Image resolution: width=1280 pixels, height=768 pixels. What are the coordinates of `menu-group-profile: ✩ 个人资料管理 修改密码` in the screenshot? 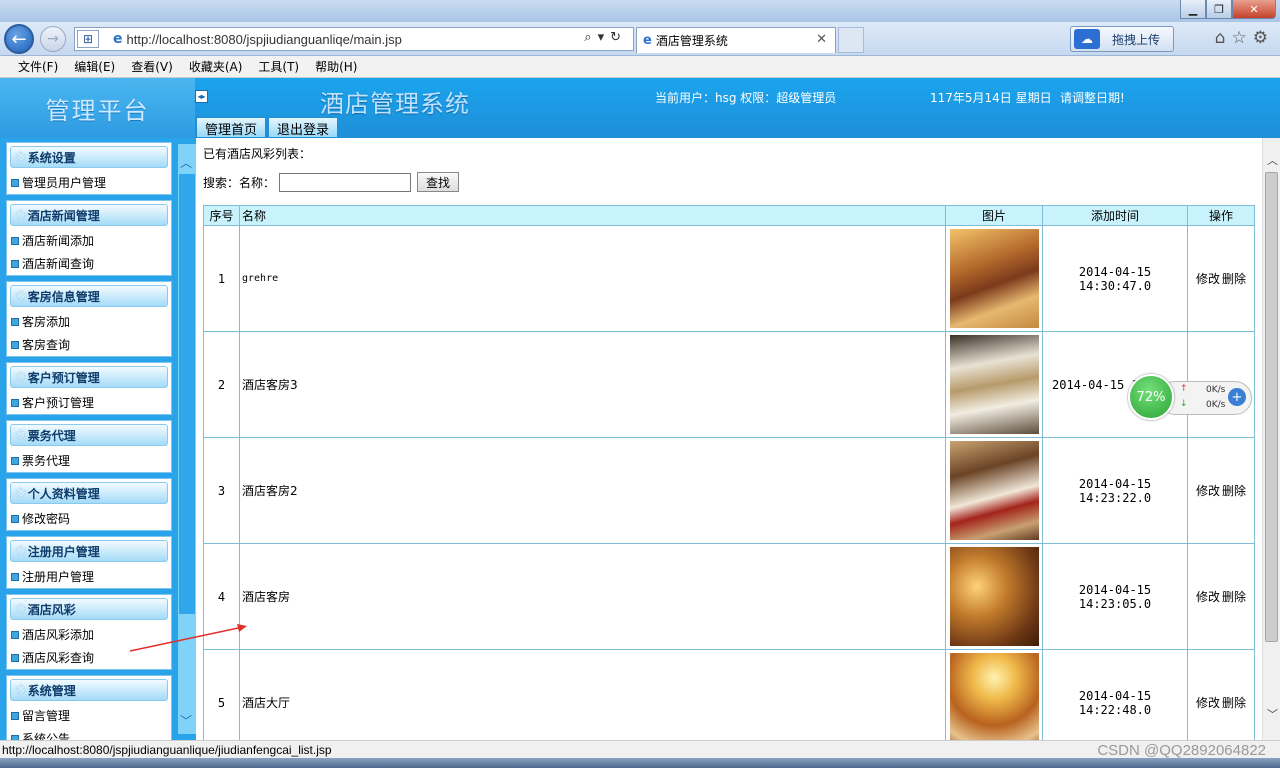 It's located at (89, 504).